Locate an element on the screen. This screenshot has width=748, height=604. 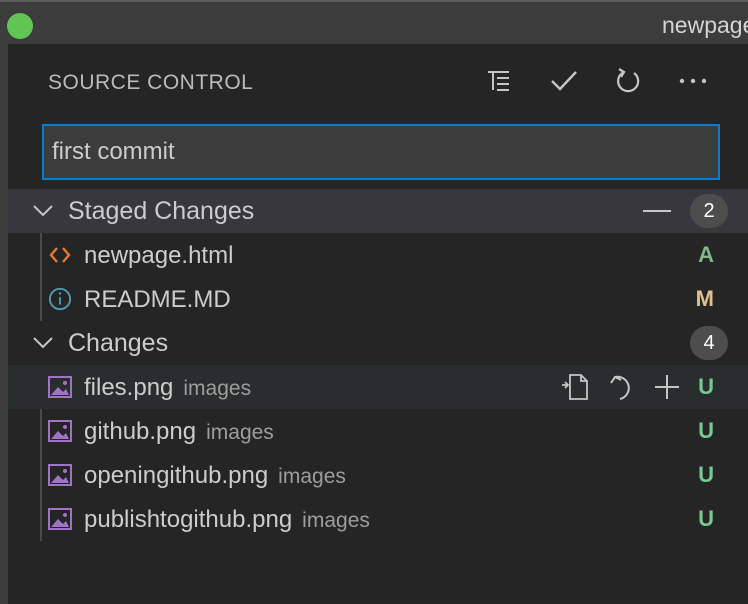
plus-icon is located at coordinates (667, 387).